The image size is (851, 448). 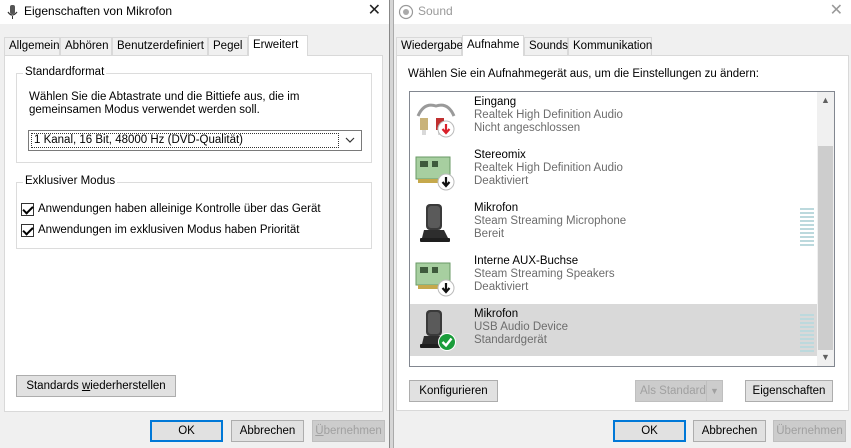 What do you see at coordinates (86, 386) in the screenshot?
I see `button-label-accesskey: w` at bounding box center [86, 386].